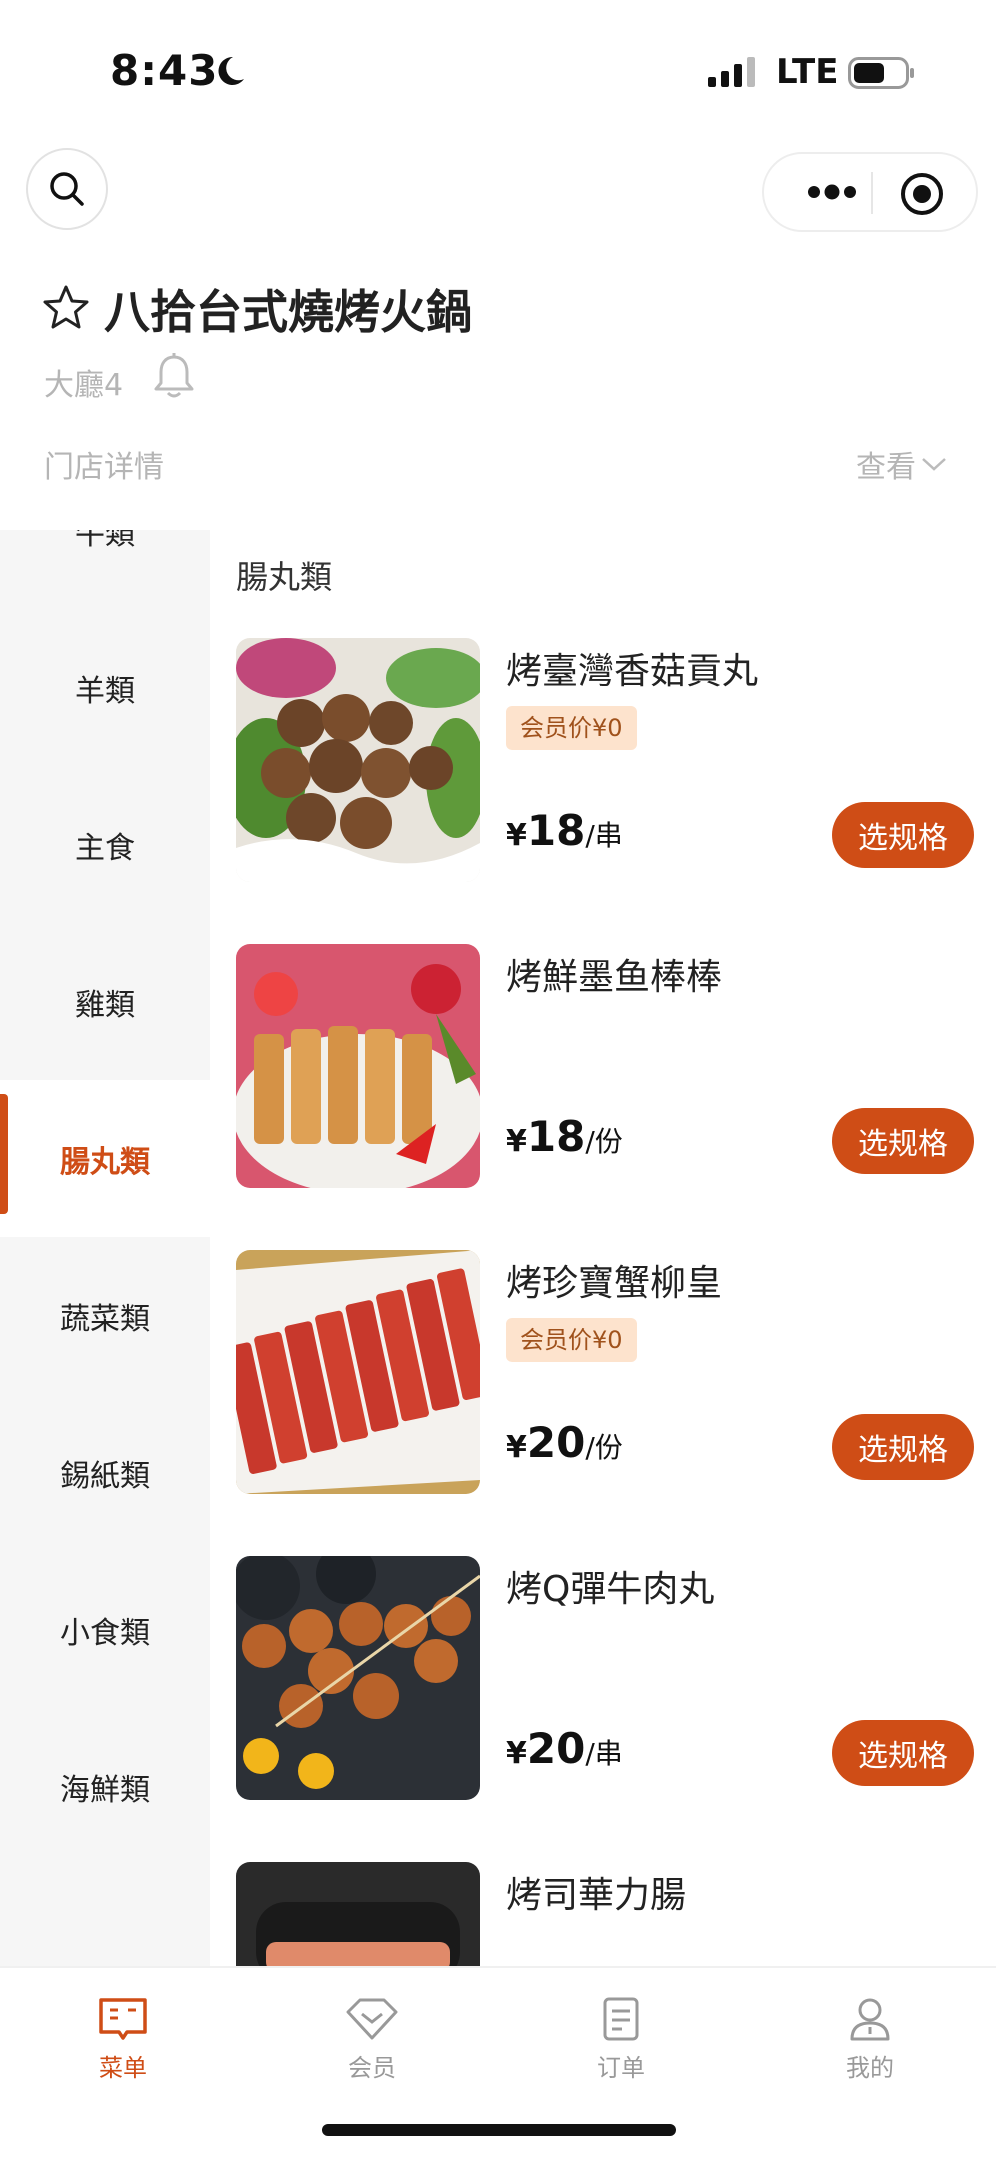 This screenshot has height=2160, width=996. Describe the element at coordinates (105, 1472) in the screenshot. I see `category-item: 錫紙類` at that location.